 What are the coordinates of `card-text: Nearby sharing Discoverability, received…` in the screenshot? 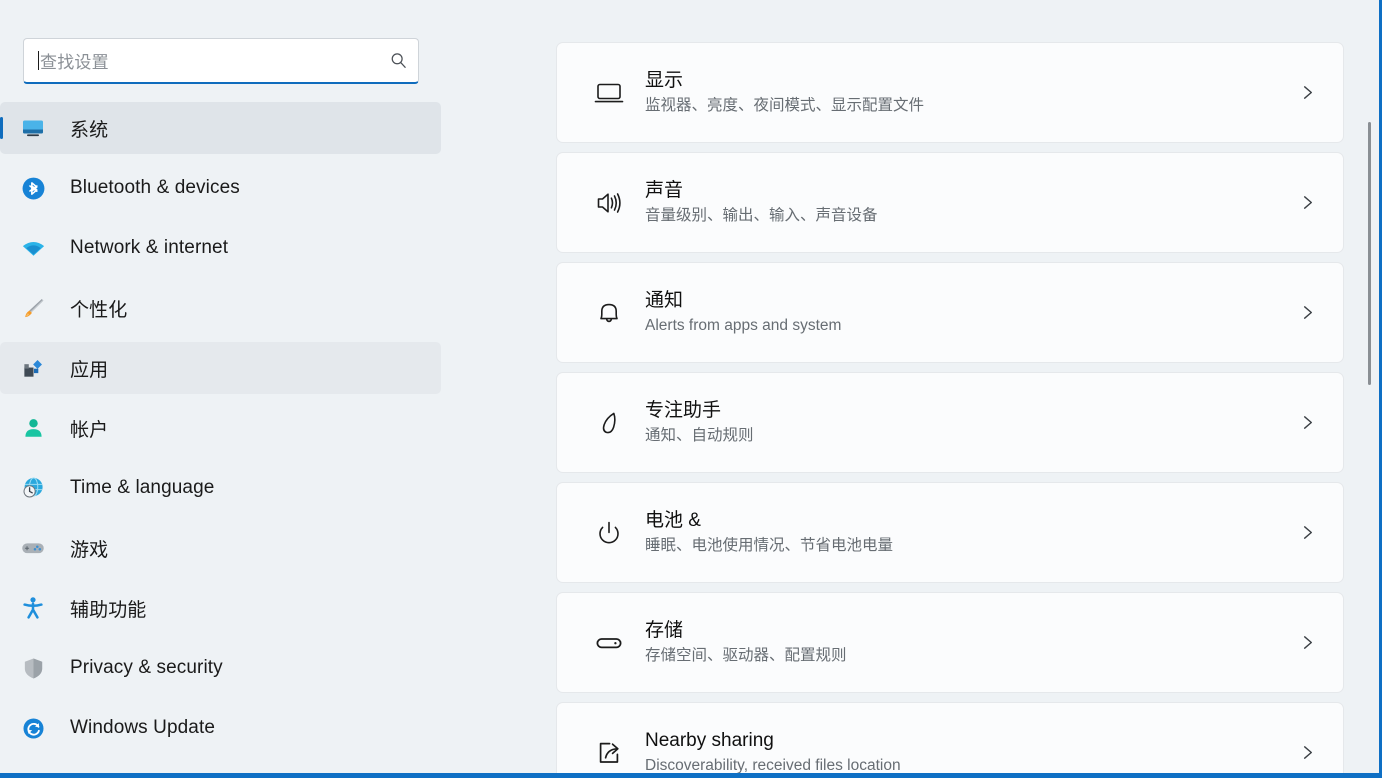 It's located at (966, 752).